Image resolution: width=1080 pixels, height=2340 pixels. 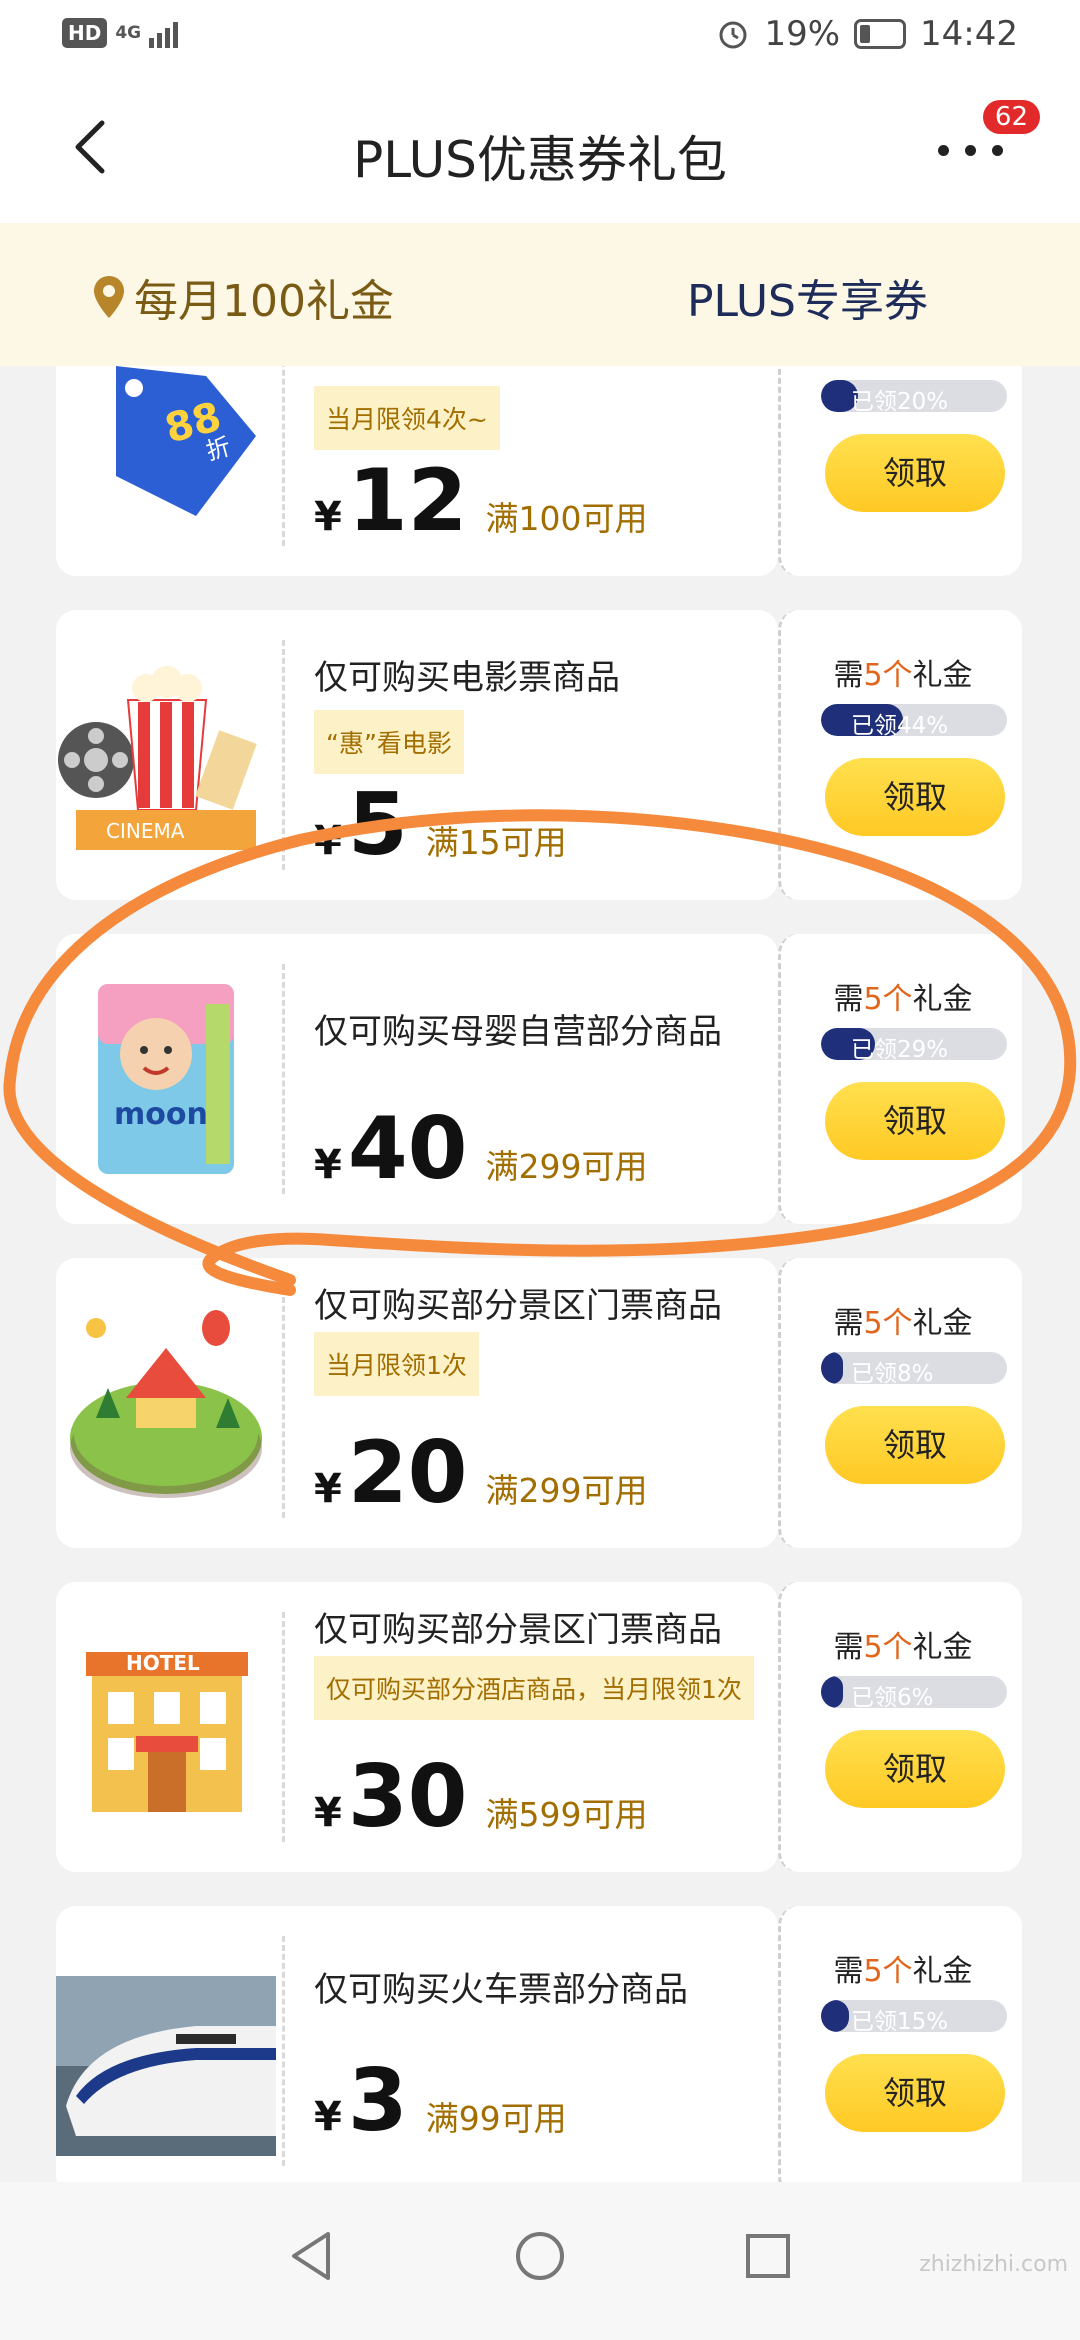 I want to click on coupon-price: ¥ 5 满15可用, so click(x=440, y=825).